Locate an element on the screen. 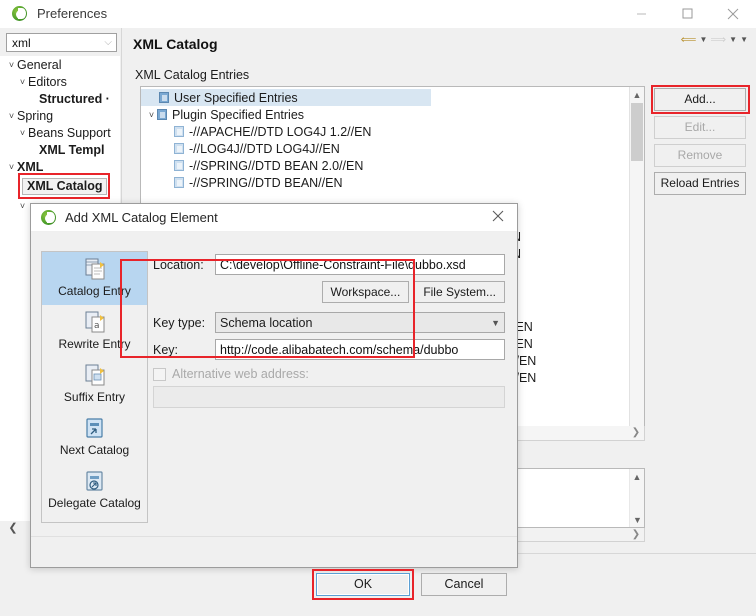  list-item: -//APACHE//DTD LOG4J 1.2//EN is located at coordinates (392, 131).